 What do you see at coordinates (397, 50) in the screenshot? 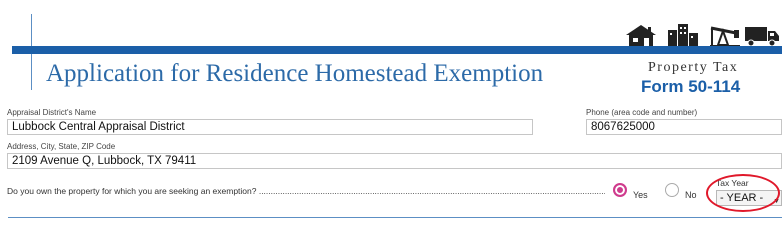
I see `header-blue-band` at bounding box center [397, 50].